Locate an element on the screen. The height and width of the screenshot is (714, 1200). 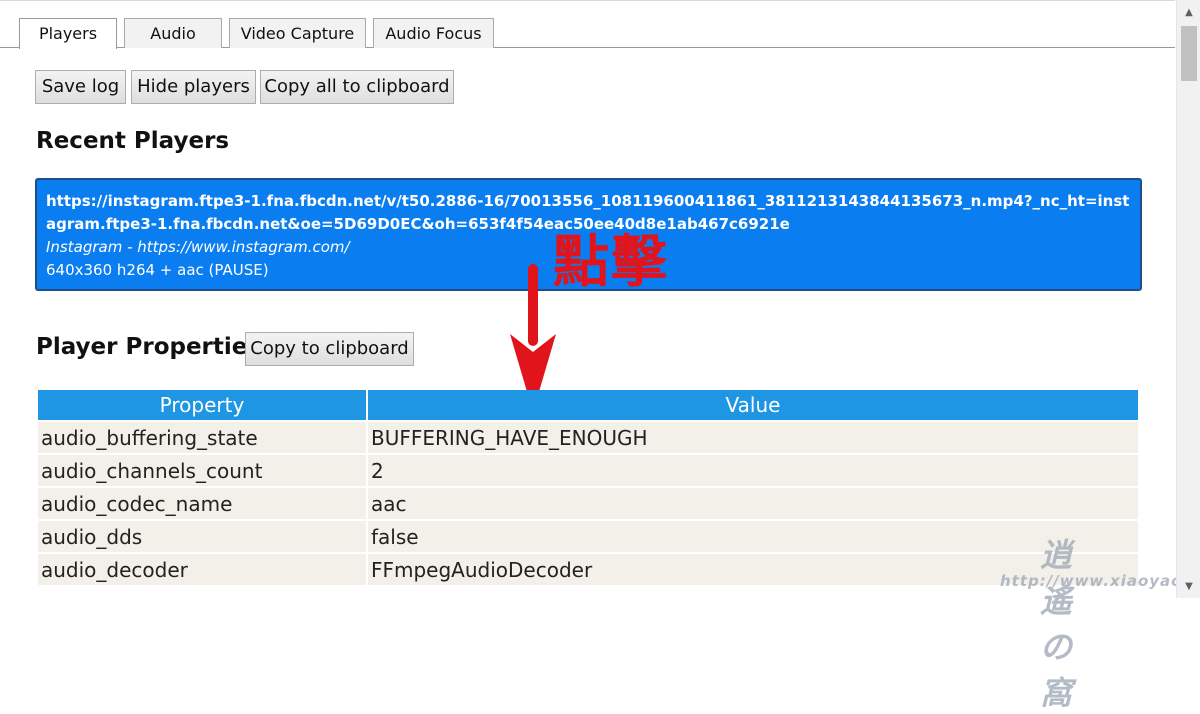
property-cell: audio_codec_name is located at coordinates (202, 503).